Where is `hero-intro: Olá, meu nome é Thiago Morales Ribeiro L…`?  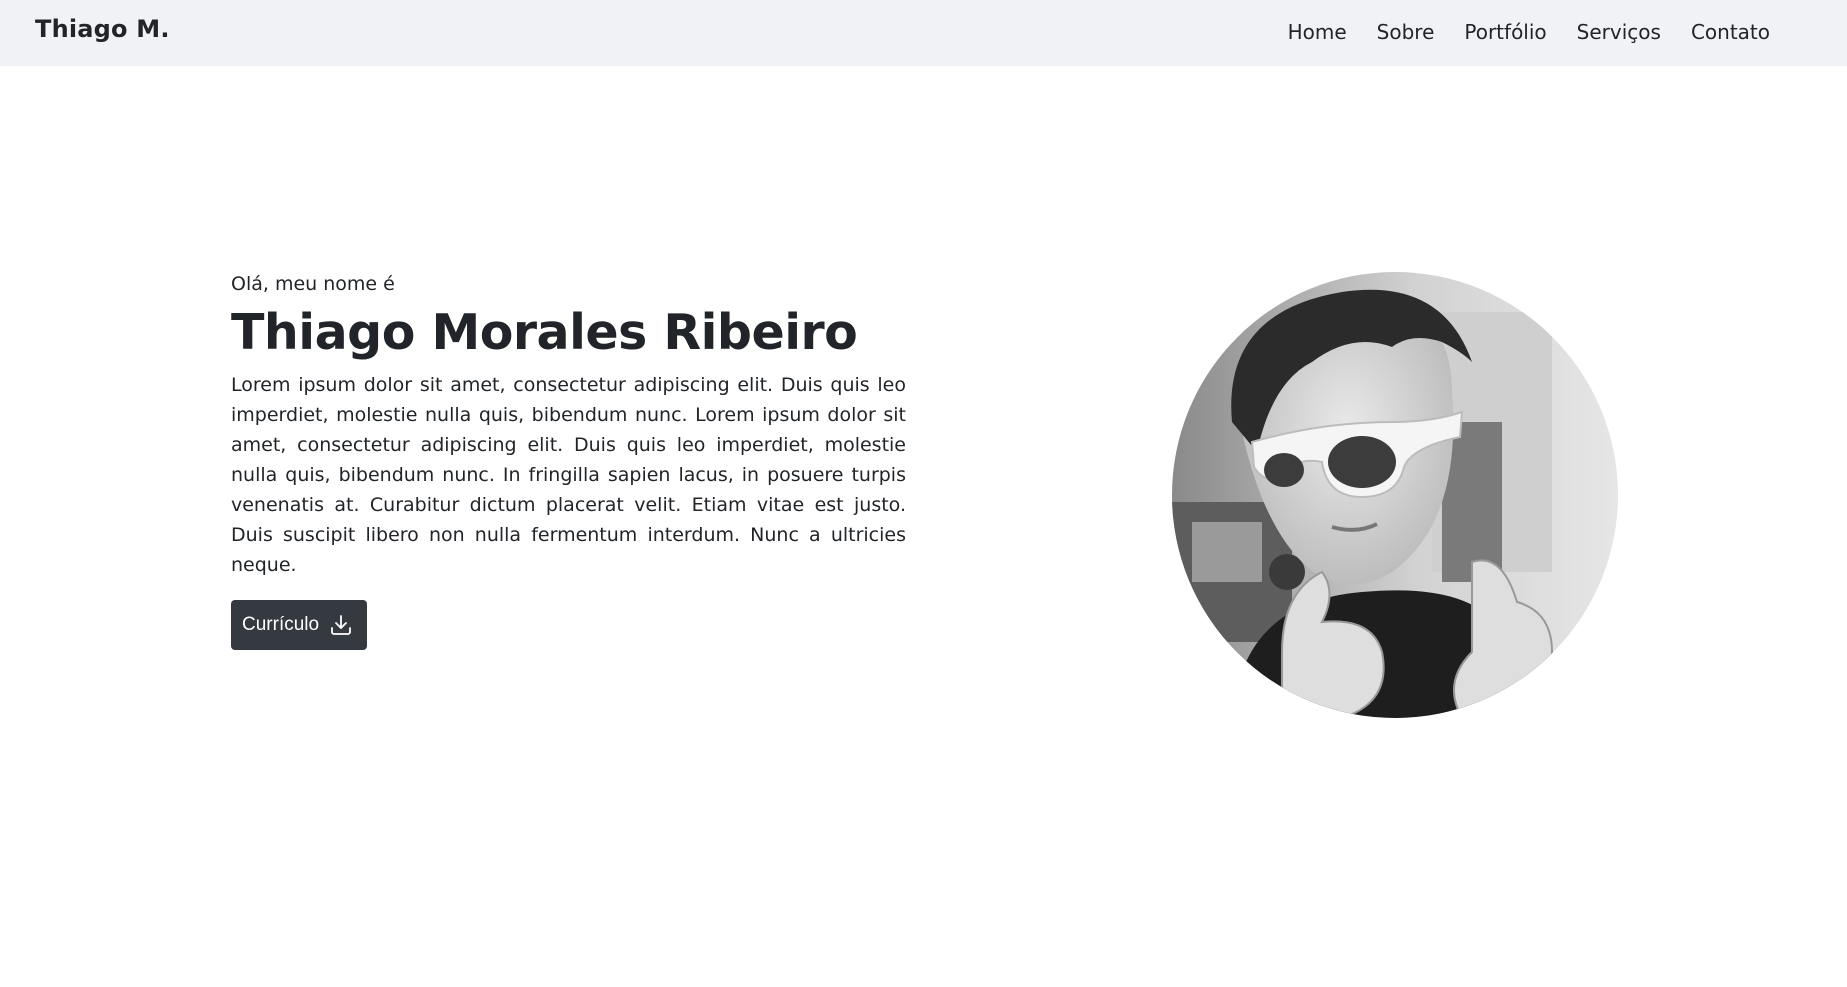
hero-intro: Olá, meu nome é Thiago Morales Ribeiro L… is located at coordinates (568, 461).